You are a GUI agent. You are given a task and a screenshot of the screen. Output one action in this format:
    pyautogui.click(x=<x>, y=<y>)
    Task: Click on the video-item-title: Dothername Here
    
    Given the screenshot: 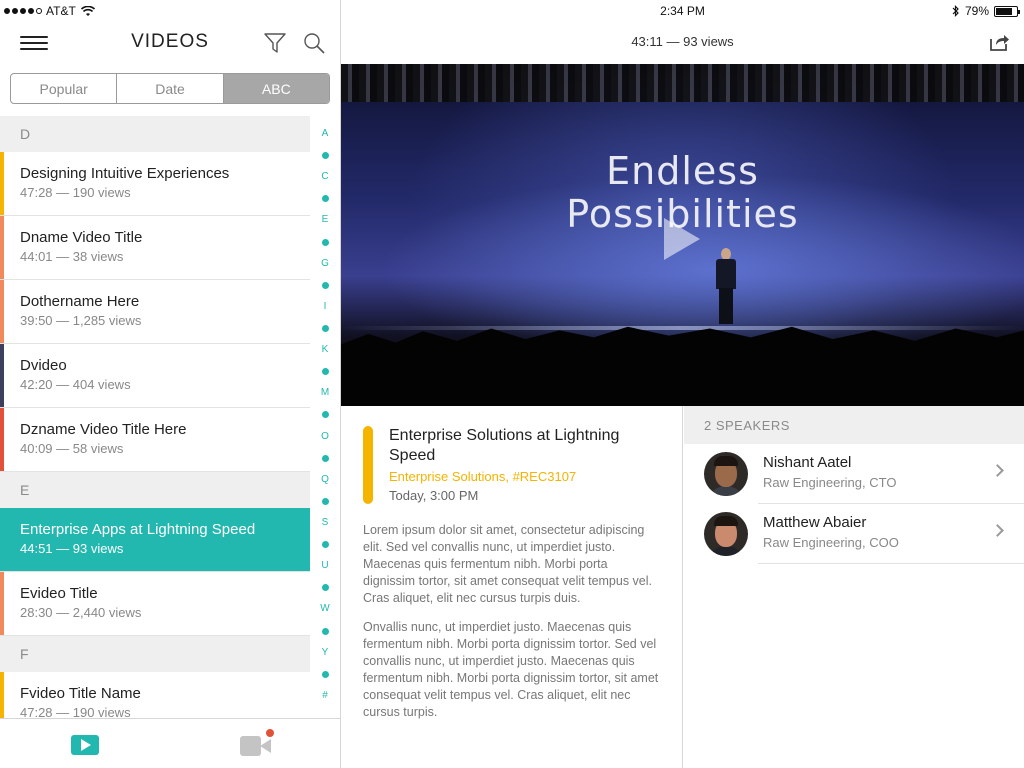 What is the action you would take?
    pyautogui.click(x=80, y=301)
    